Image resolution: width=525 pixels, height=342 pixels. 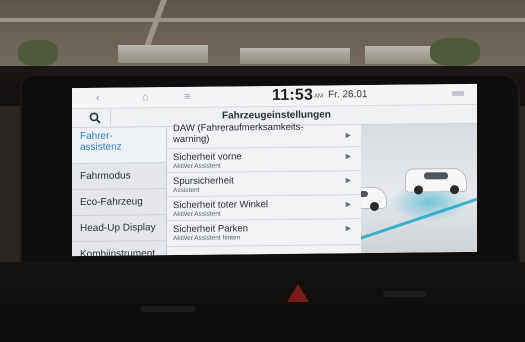 What do you see at coordinates (348, 95) in the screenshot?
I see `date-label: Fr. 26.01` at bounding box center [348, 95].